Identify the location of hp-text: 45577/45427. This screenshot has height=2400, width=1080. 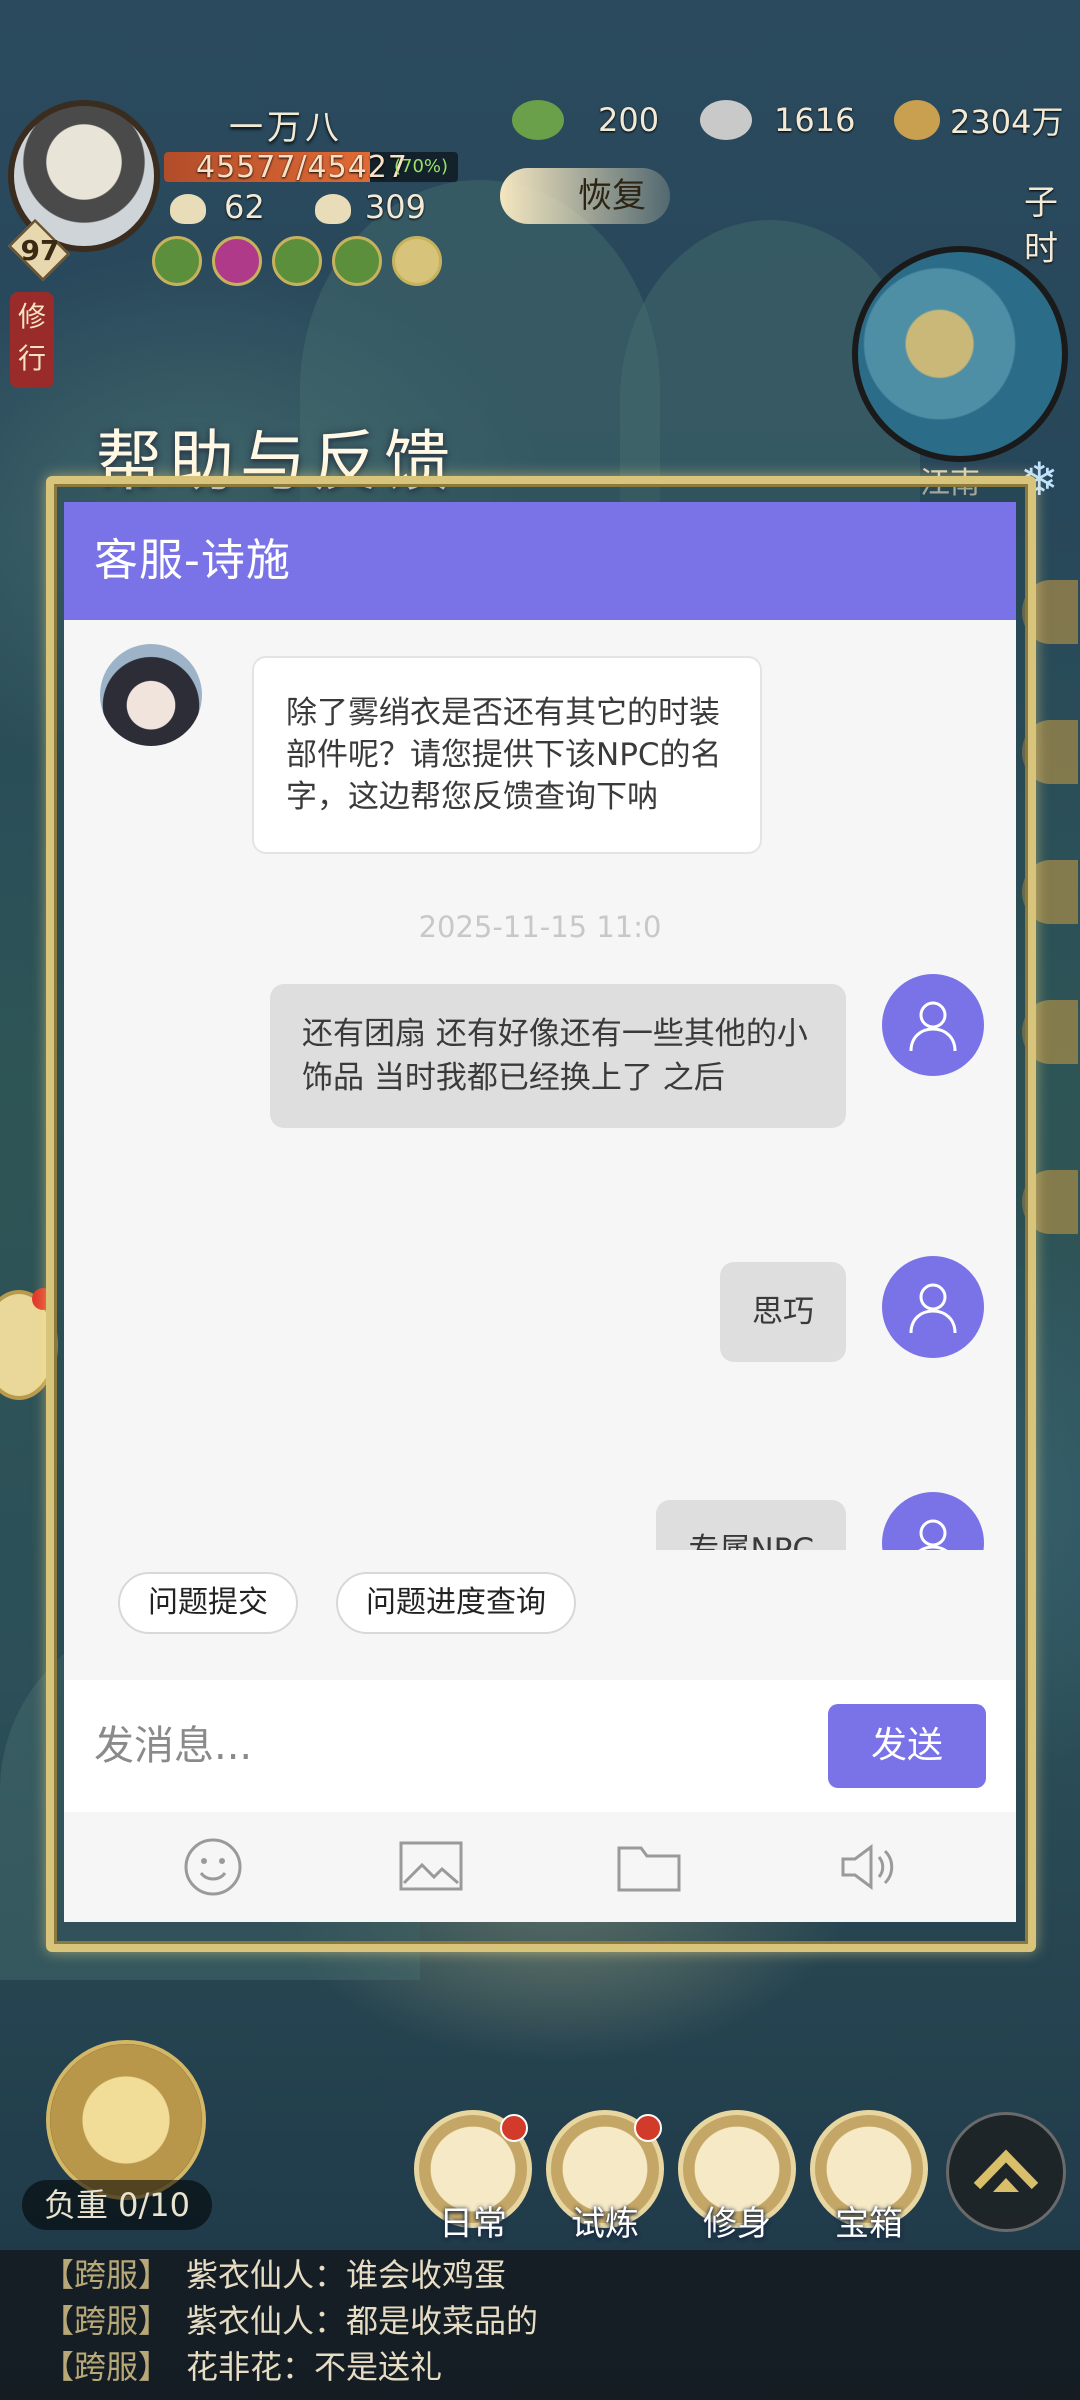
(302, 167).